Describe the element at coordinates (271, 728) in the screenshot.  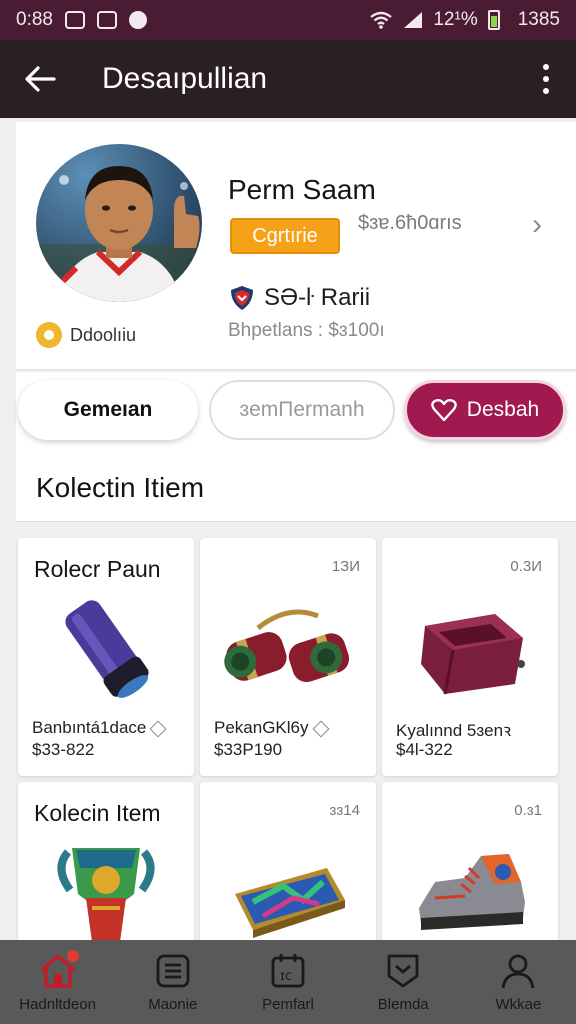
I see `tile-item-name: PekanGKl6y` at that location.